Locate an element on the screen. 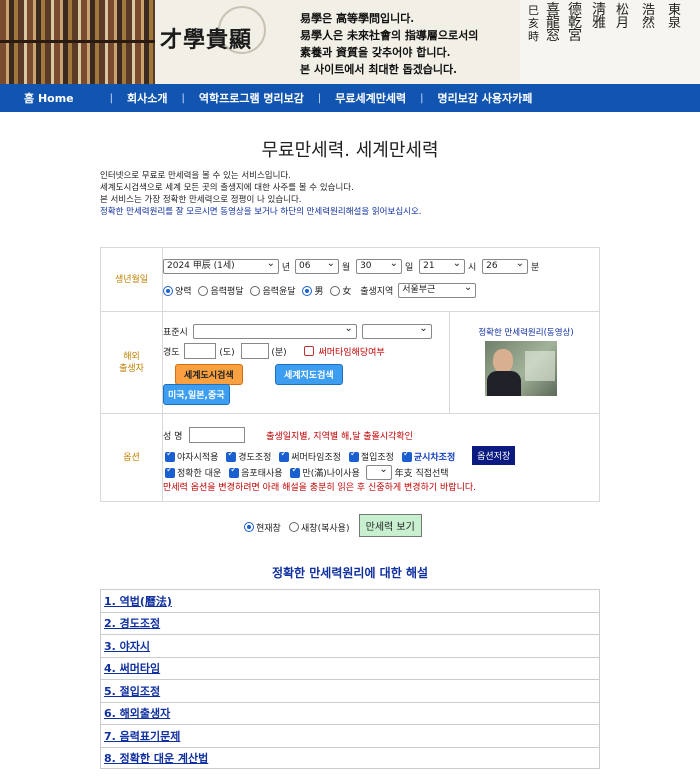 The image size is (700, 784). year-pillar-select is located at coordinates (378, 471).